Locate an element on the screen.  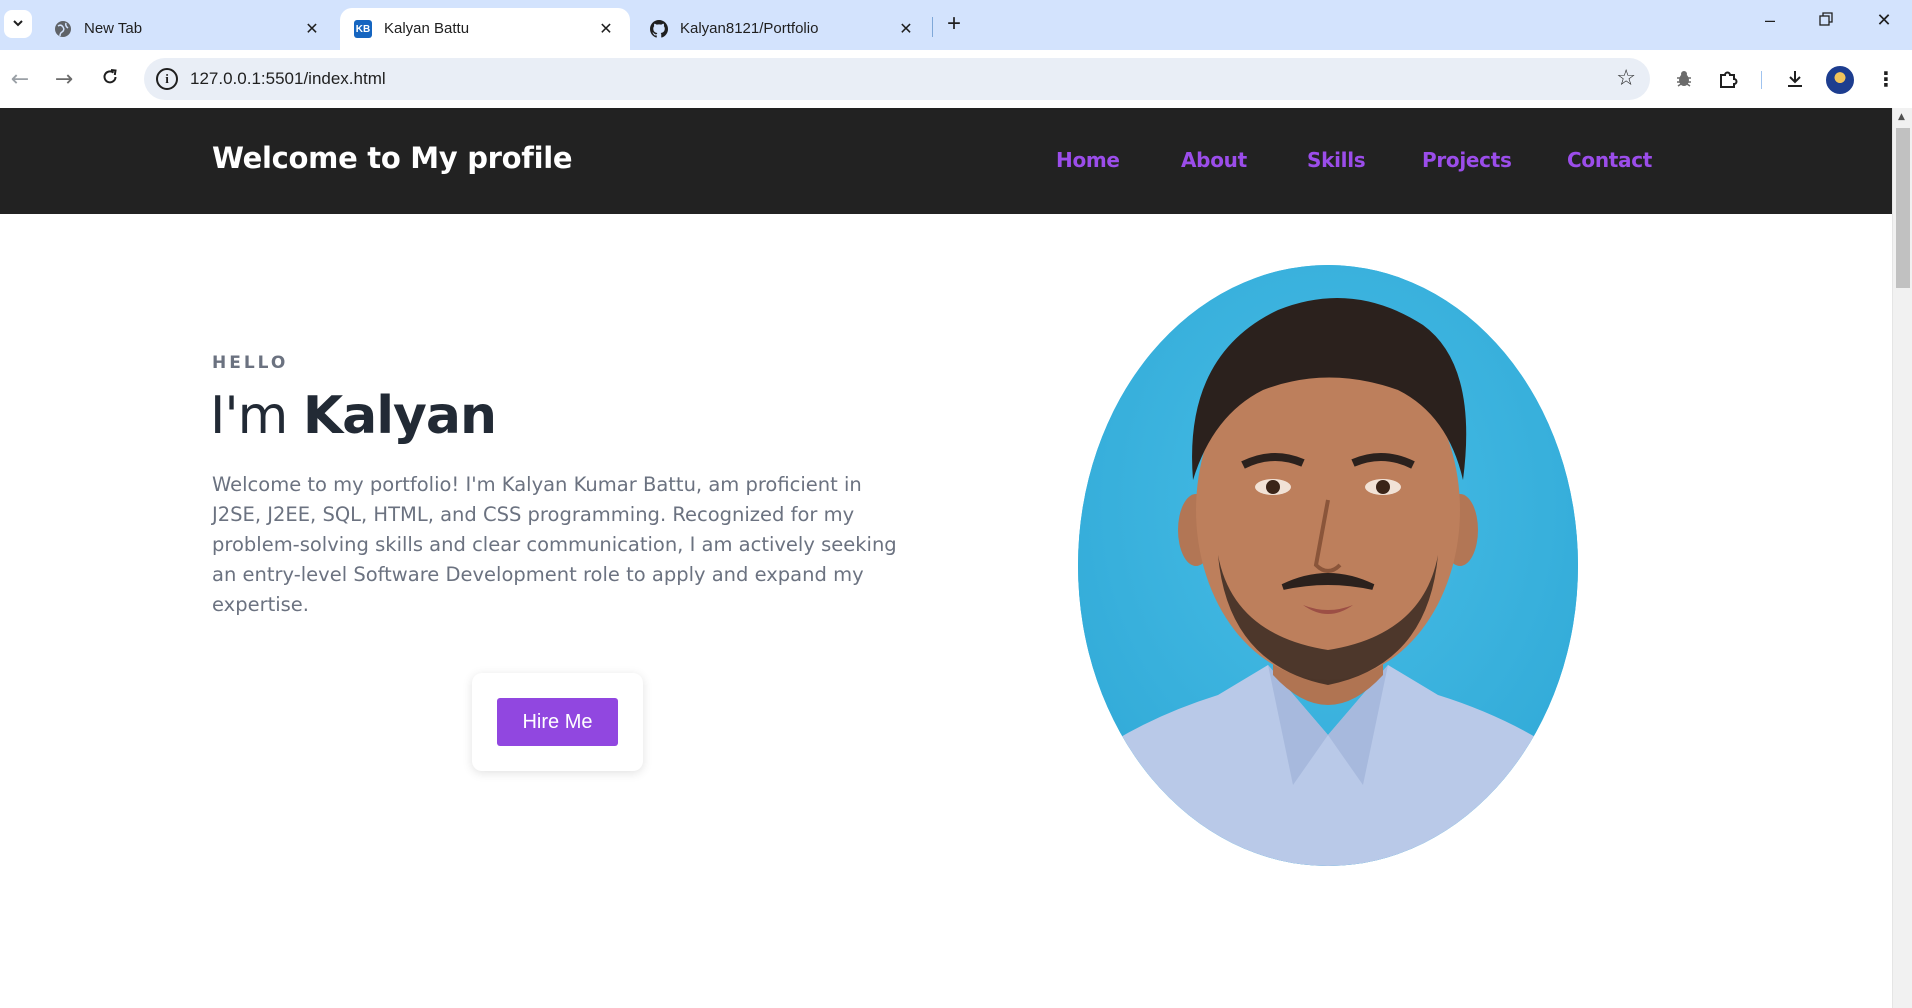
menu-kebab-icon: ⋮ is located at coordinates (1886, 79).